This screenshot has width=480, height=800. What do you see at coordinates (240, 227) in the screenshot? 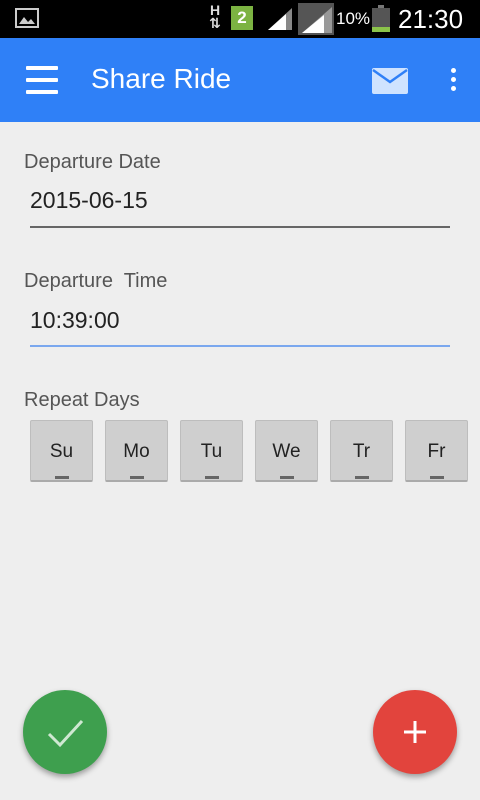
I see `departure-date-underline` at bounding box center [240, 227].